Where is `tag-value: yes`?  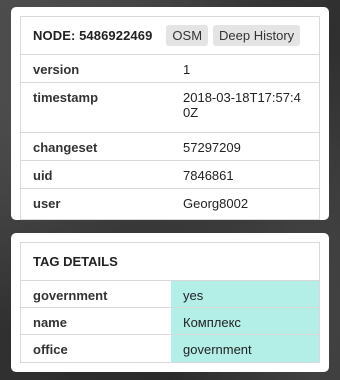
tag-value: yes is located at coordinates (245, 294).